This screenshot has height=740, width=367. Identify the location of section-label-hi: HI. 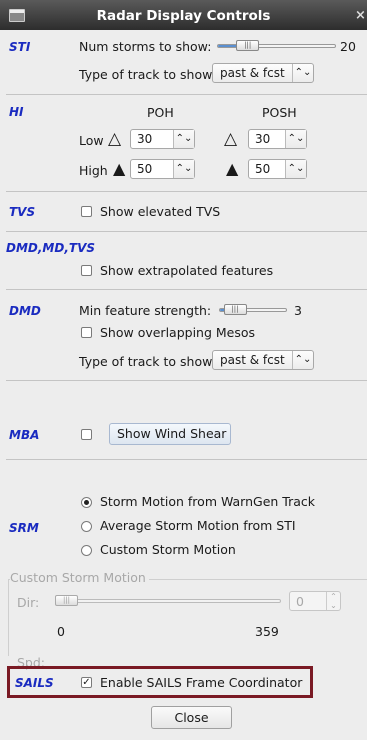
(16, 112).